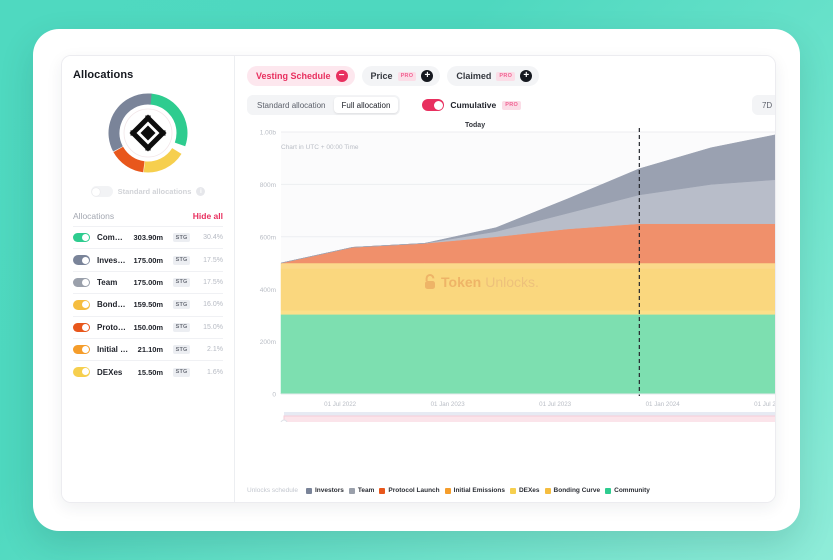 Image resolution: width=833 pixels, height=560 pixels. Describe the element at coordinates (529, 490) in the screenshot. I see `legend-label: DEXes` at that location.